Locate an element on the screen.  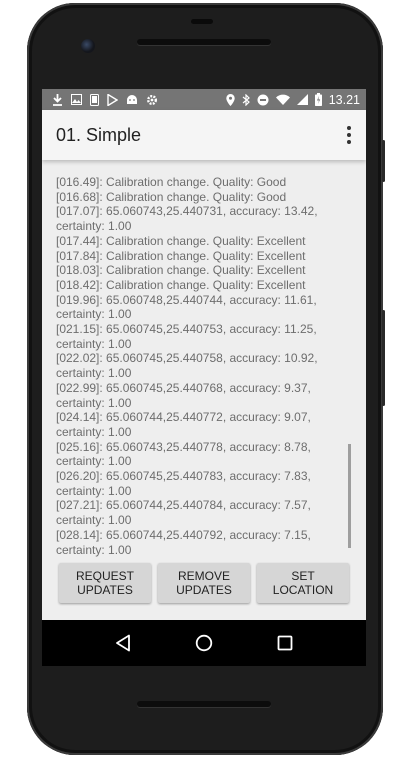
earpiece-speaker is located at coordinates (204, 42).